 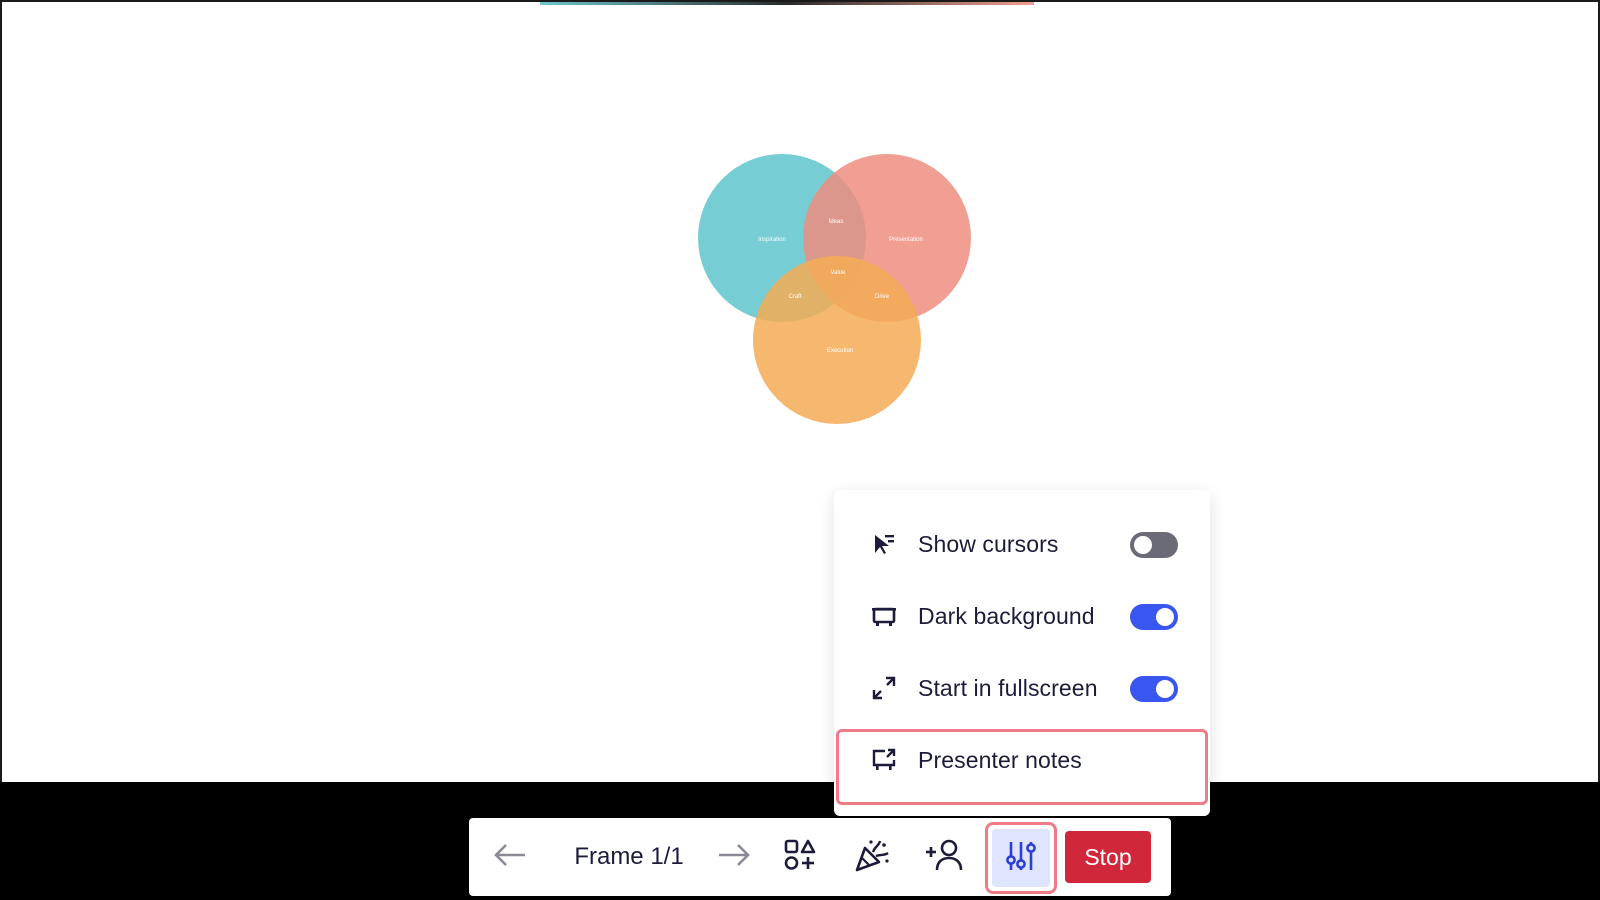 I want to click on venn-label-left: Inspiration, so click(x=772, y=240).